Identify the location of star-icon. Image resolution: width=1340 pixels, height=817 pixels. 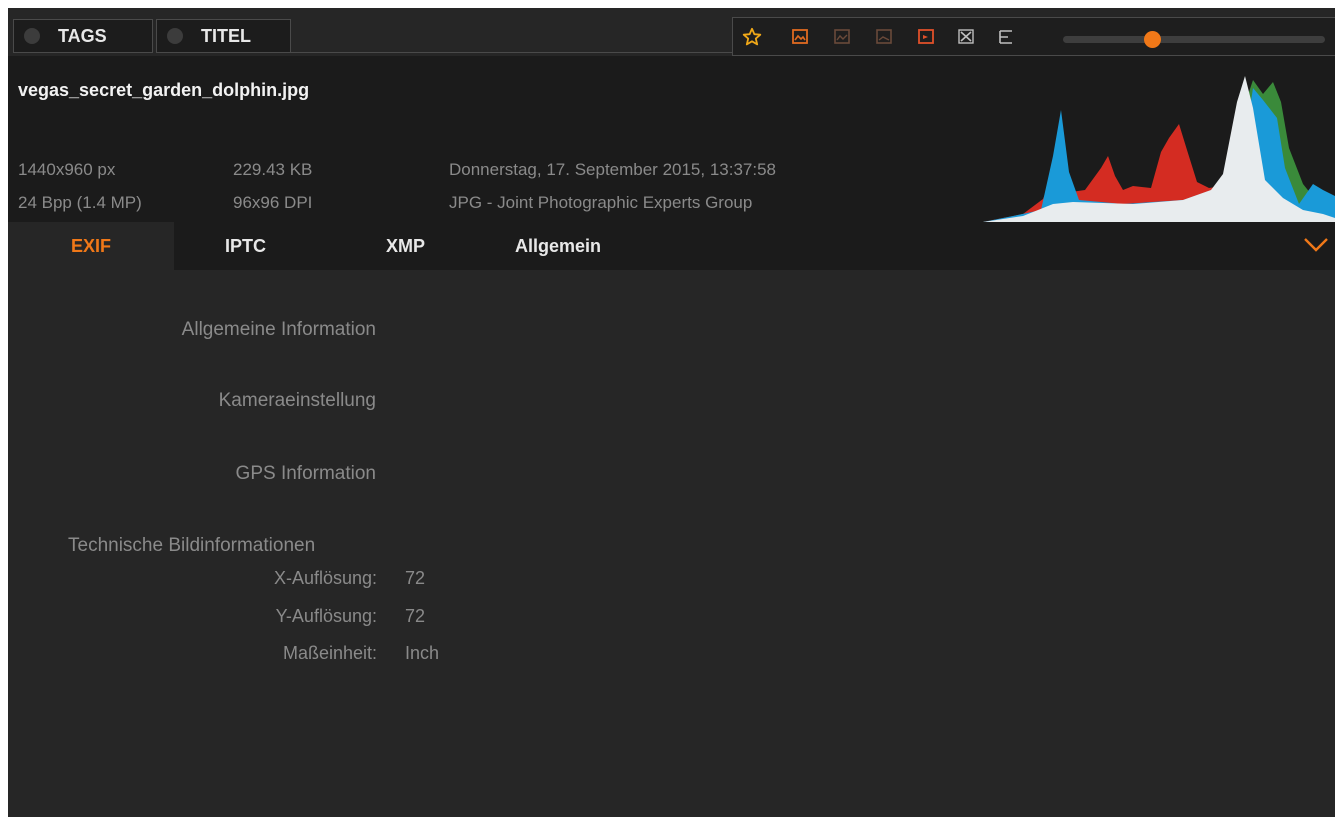
(752, 37).